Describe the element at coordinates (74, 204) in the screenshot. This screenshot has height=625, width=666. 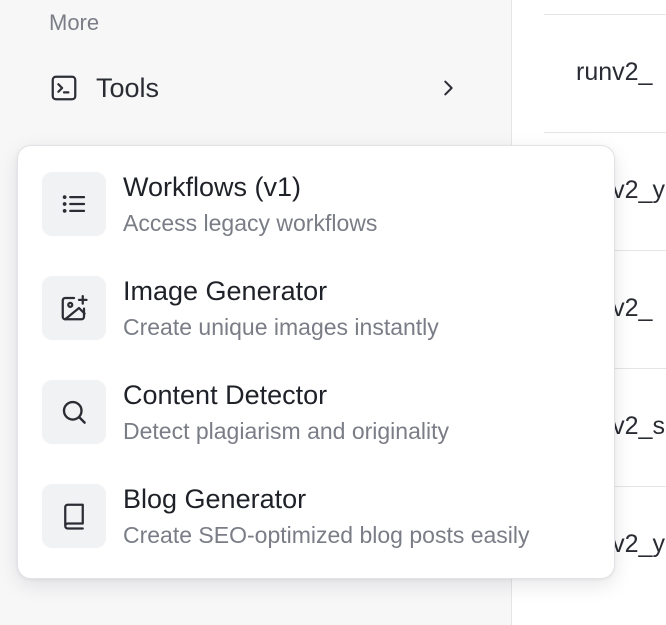
I see `list-icon` at that location.